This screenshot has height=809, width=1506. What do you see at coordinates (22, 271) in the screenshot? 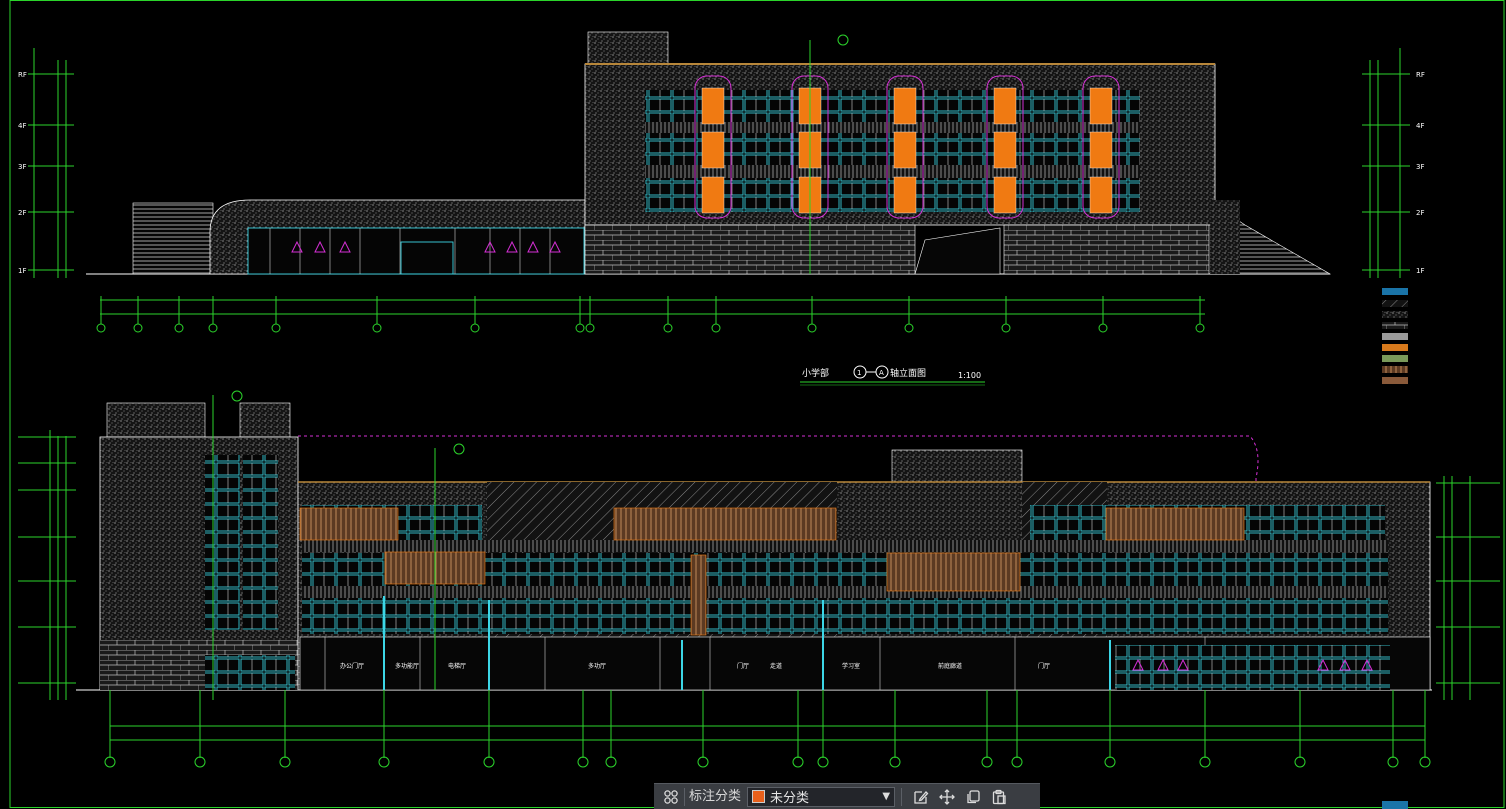
I see `floor-label-left: 1F` at bounding box center [22, 271].